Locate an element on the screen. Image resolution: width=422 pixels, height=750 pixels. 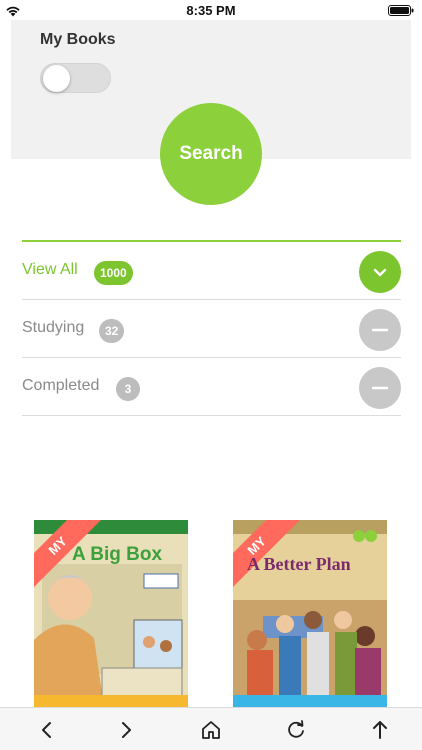
expand-button is located at coordinates (380, 272).